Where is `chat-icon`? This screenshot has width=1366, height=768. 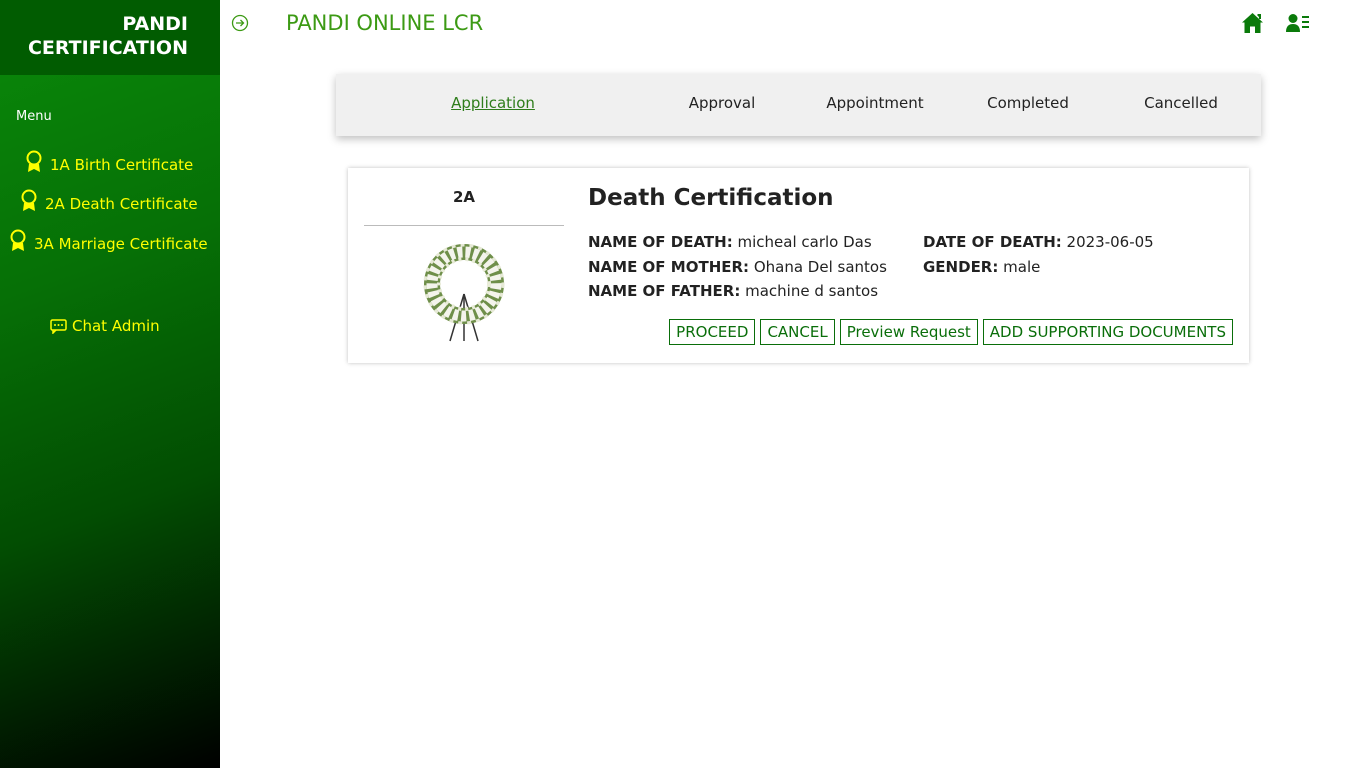 chat-icon is located at coordinates (58, 326).